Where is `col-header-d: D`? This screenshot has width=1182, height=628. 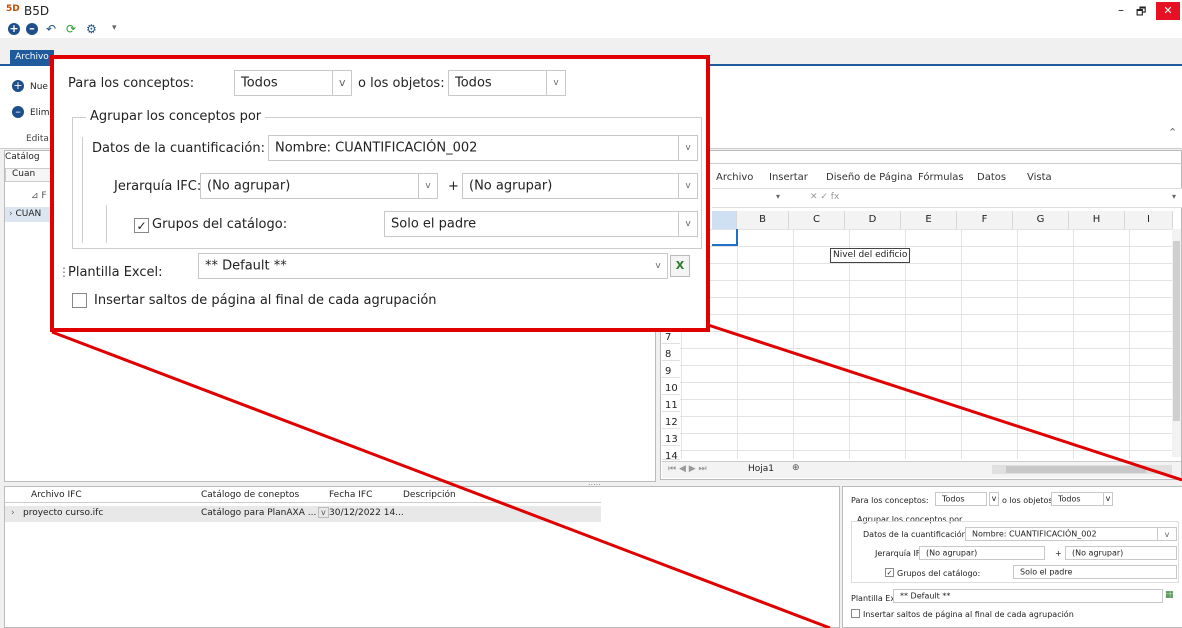 col-header-d: D is located at coordinates (873, 220).